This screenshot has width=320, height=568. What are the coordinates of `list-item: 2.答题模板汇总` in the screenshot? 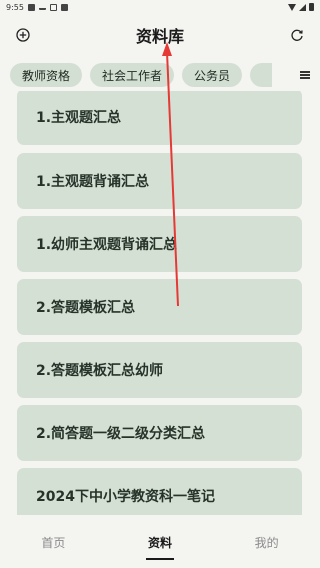 It's located at (159, 307).